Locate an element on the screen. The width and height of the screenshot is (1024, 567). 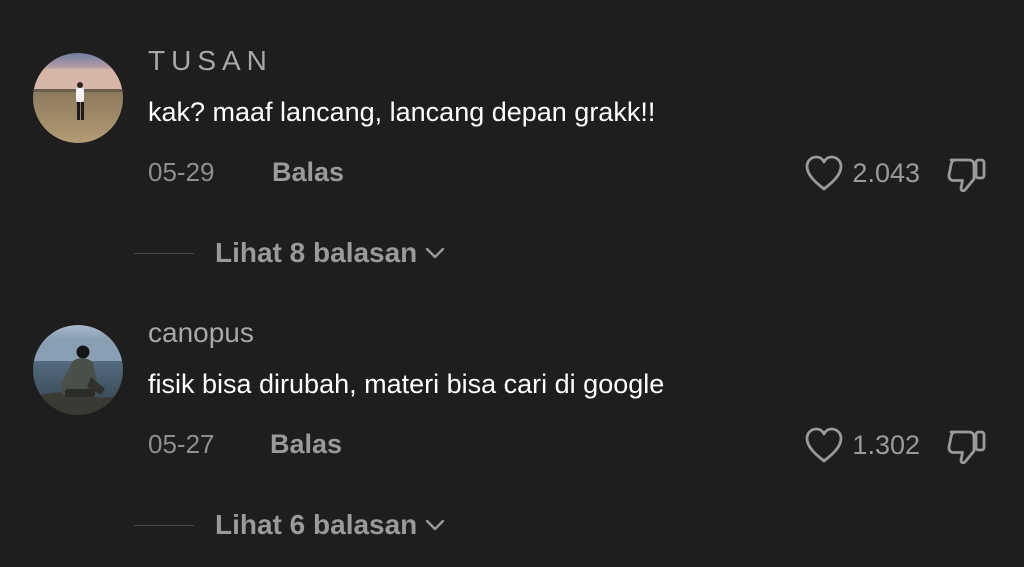
like-button: 2.043 is located at coordinates (862, 173).